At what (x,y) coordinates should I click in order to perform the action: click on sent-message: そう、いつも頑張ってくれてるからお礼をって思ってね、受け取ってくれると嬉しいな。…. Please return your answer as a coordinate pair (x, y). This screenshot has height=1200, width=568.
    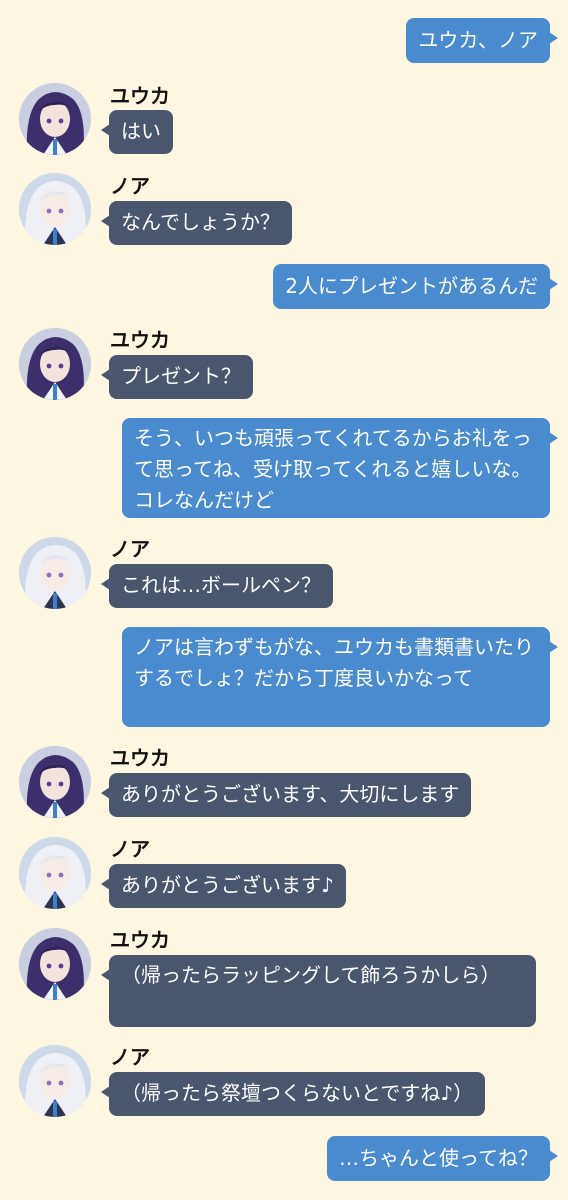
    Looking at the image, I should click on (340, 468).